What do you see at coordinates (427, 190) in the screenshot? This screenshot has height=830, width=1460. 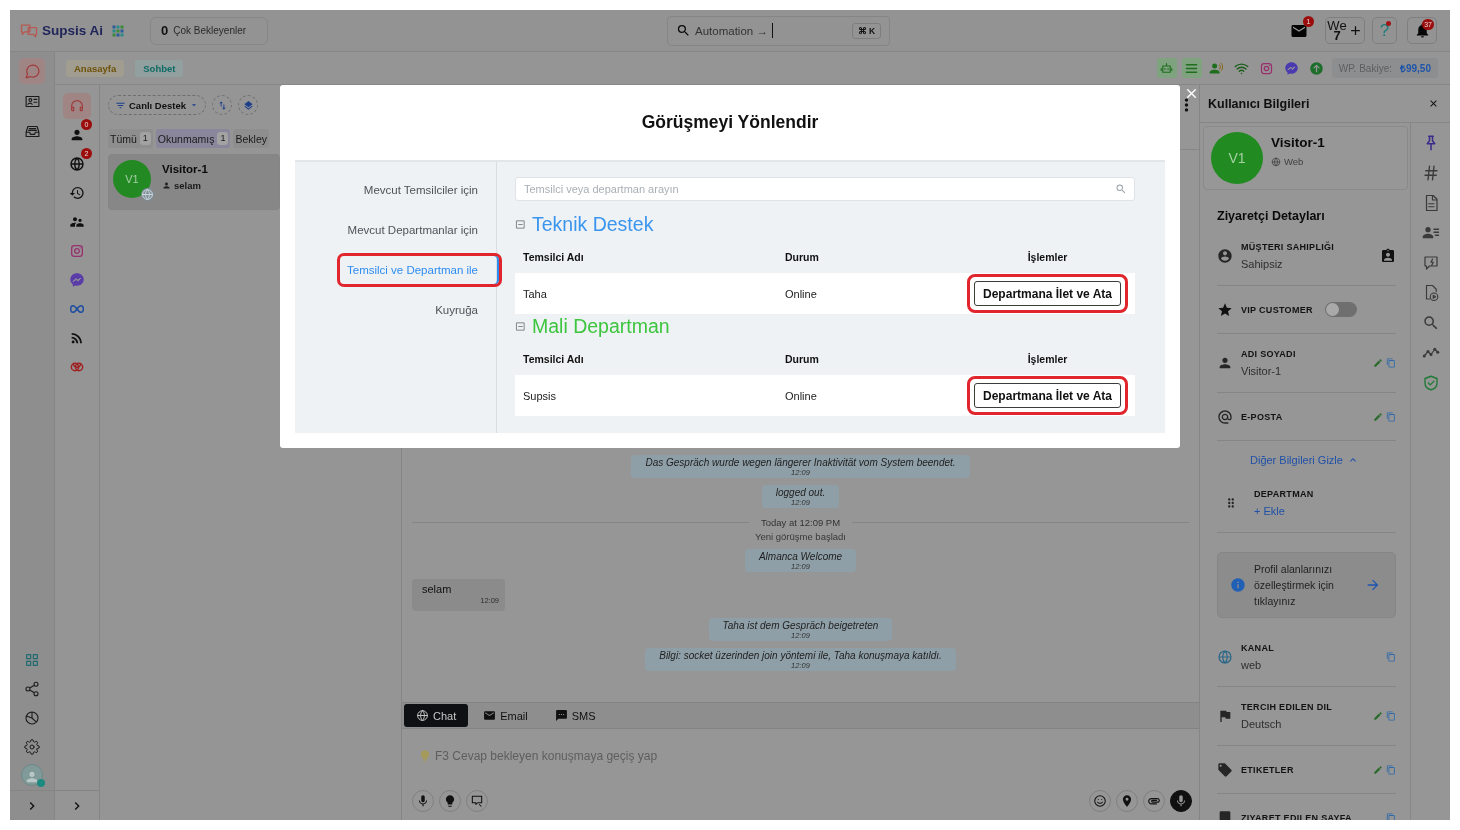 I see `nav-option: Mevcut Temsilciler için` at bounding box center [427, 190].